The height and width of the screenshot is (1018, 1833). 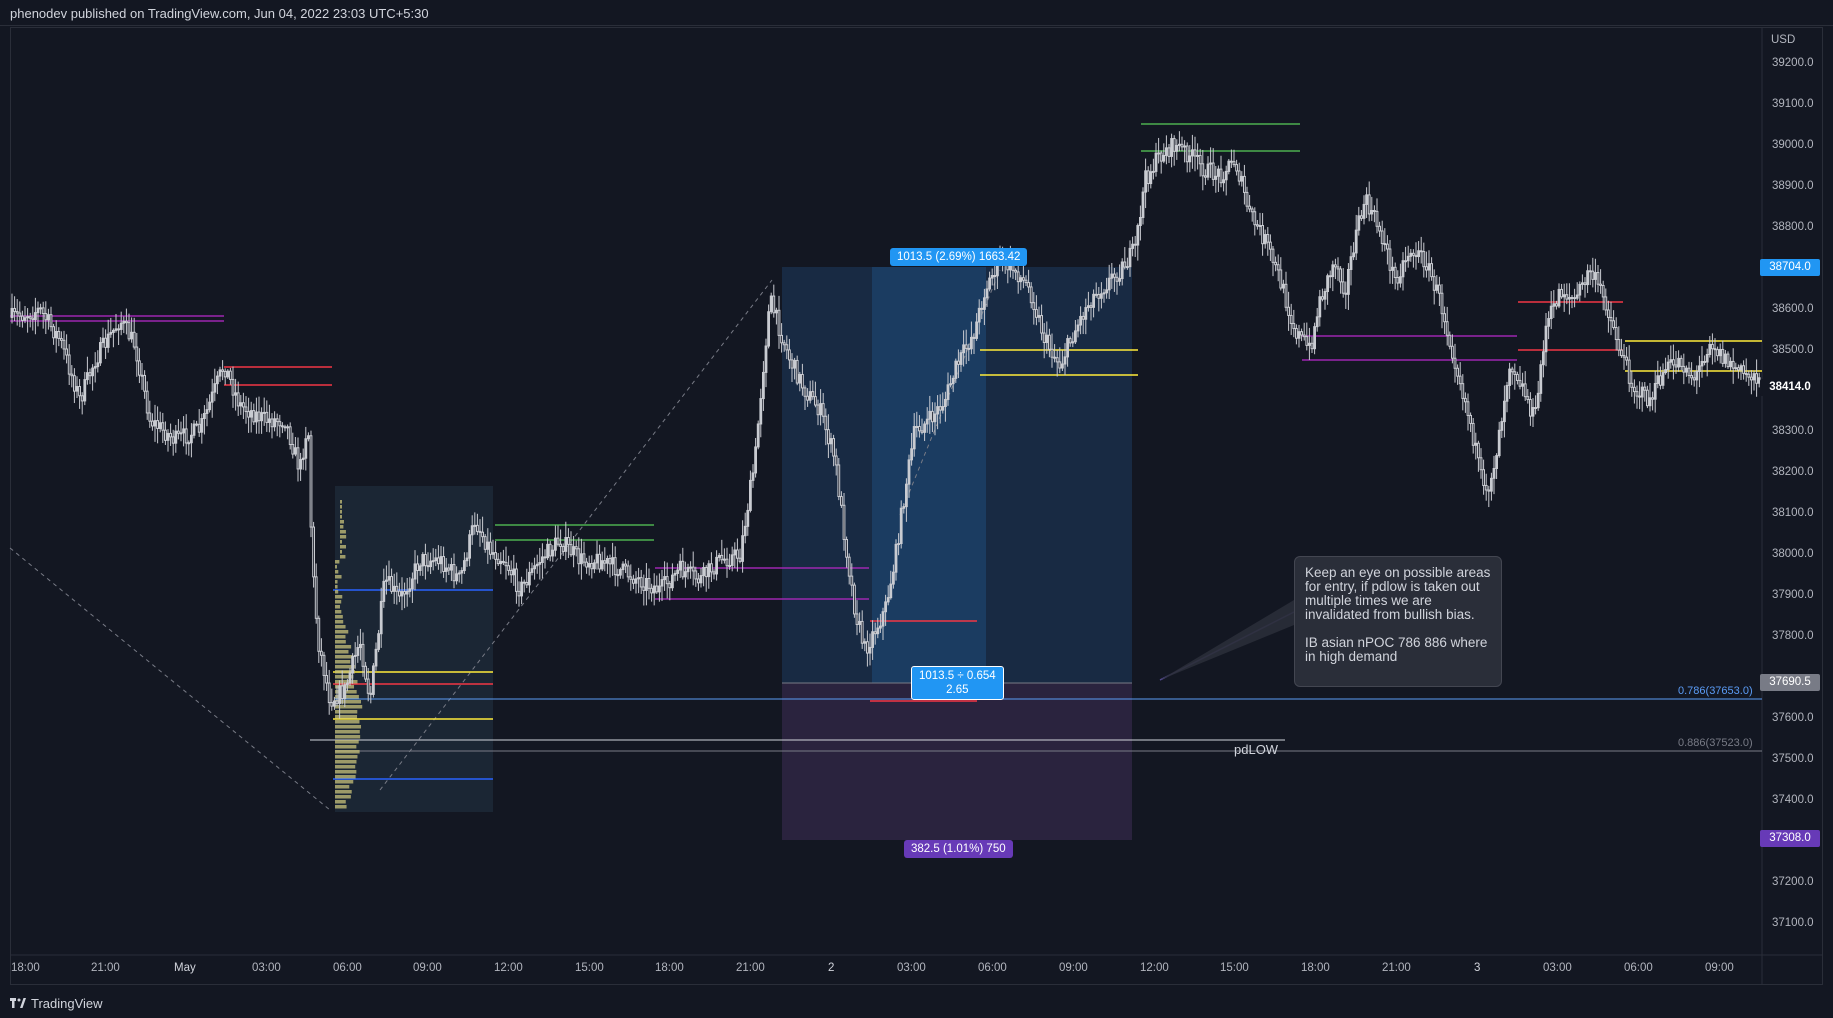 What do you see at coordinates (67, 1003) in the screenshot?
I see `brand-name: TradingView` at bounding box center [67, 1003].